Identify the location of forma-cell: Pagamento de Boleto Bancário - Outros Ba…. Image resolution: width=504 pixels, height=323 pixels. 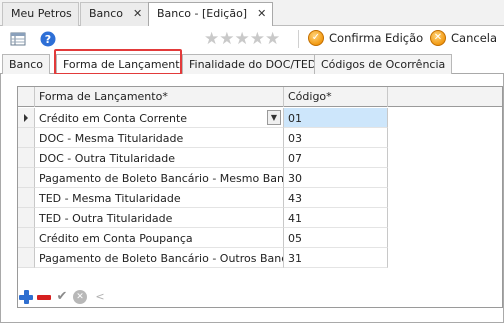
(159, 258).